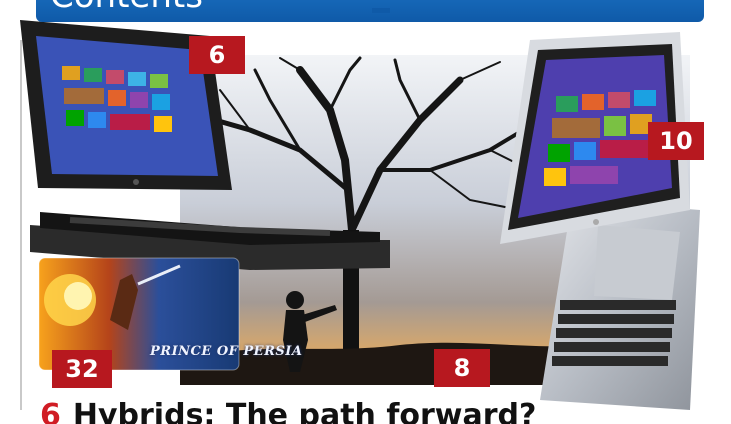  I want to click on page-title: Contents, so click(126, 8).